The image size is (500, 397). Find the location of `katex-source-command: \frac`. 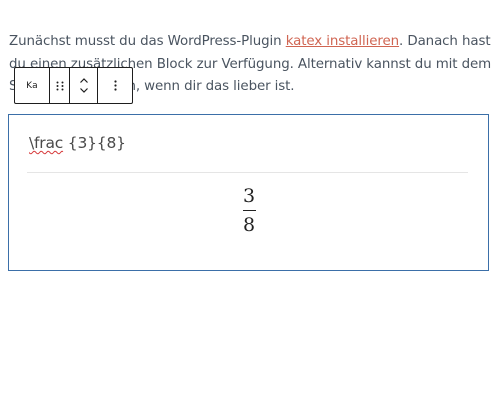

katex-source-command: \frac is located at coordinates (46, 143).